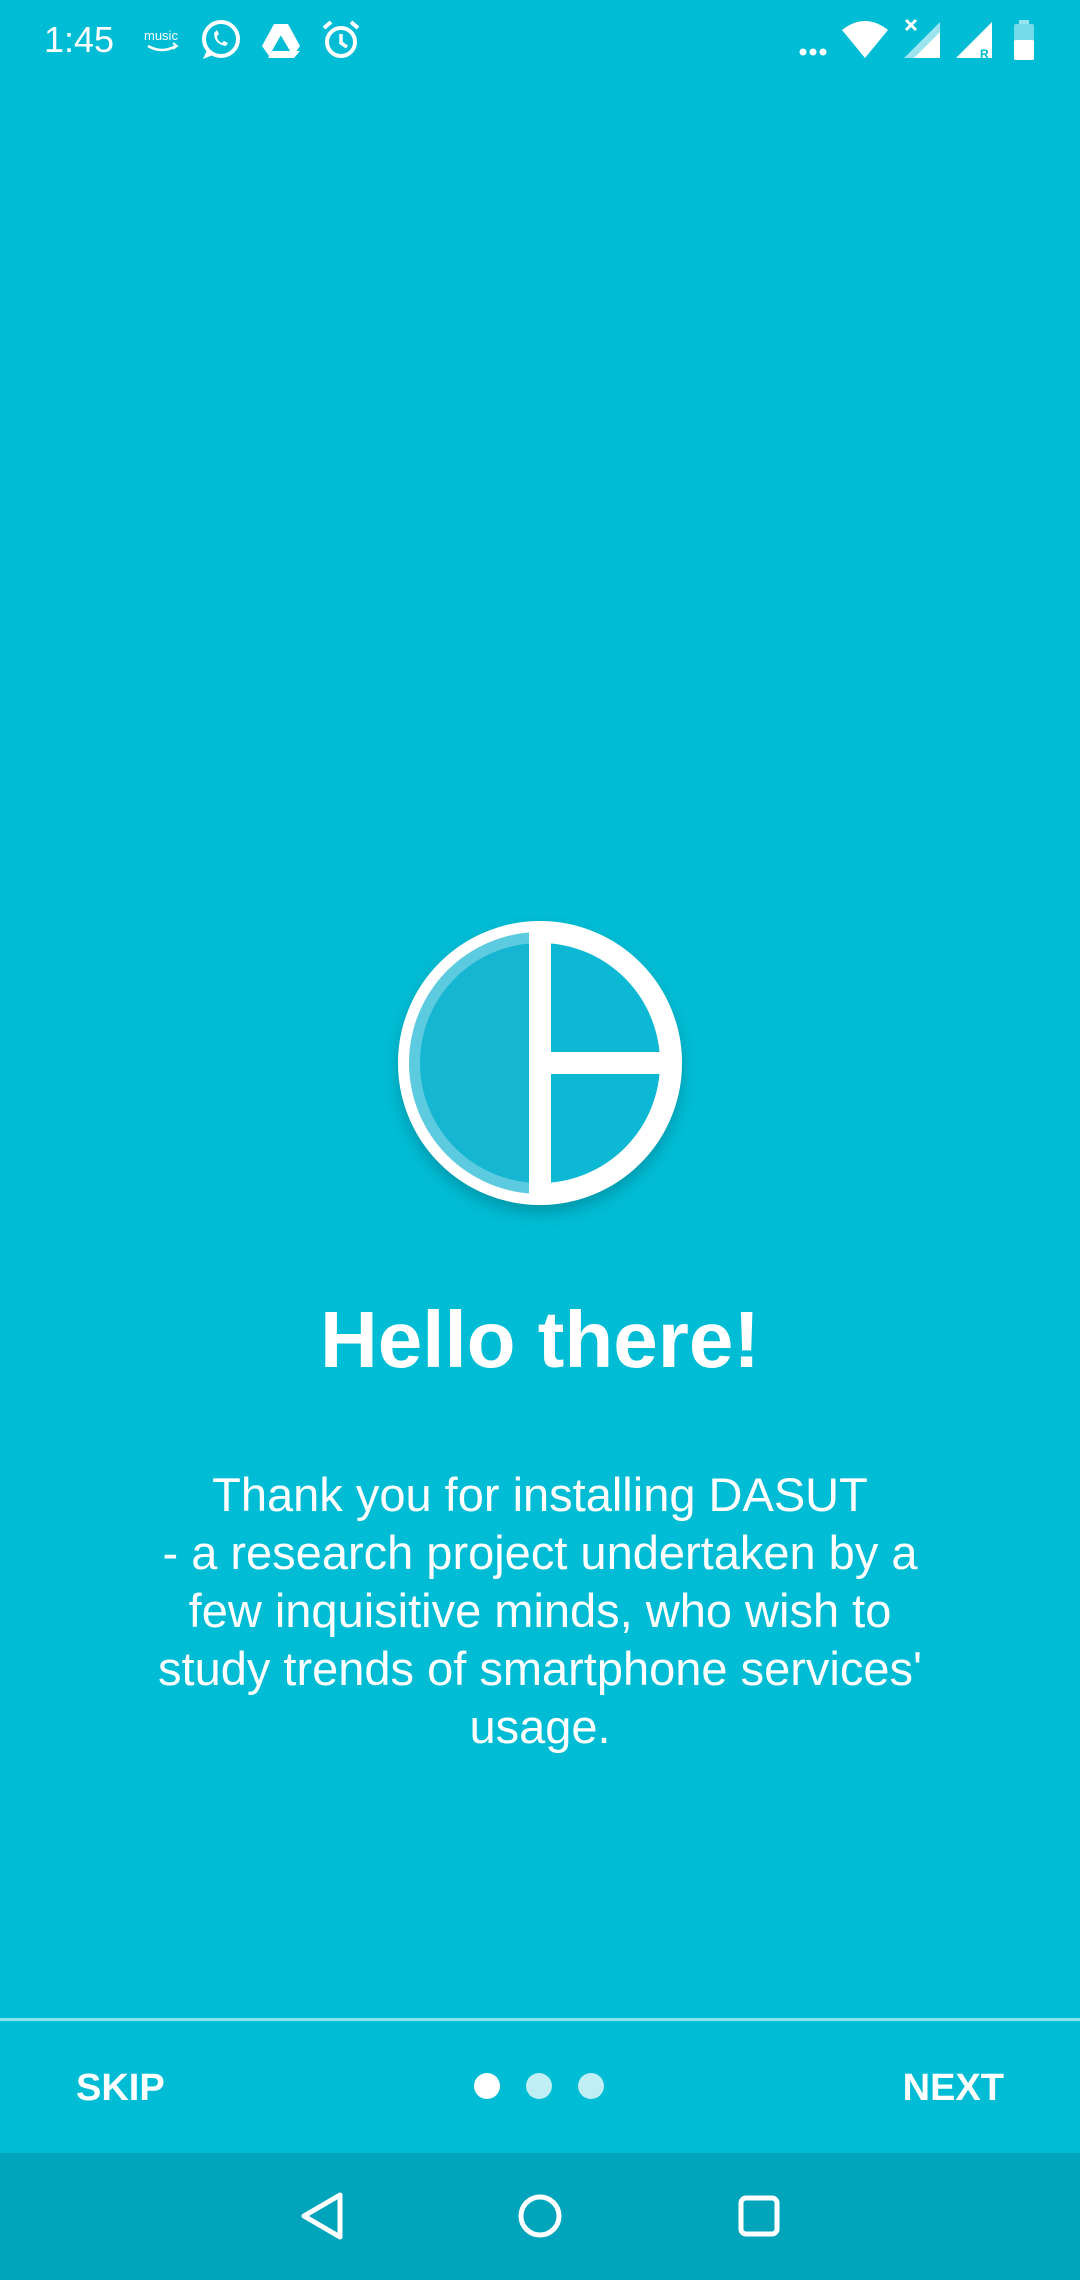 The height and width of the screenshot is (2280, 1080). I want to click on skip-button: SKIP, so click(120, 2088).